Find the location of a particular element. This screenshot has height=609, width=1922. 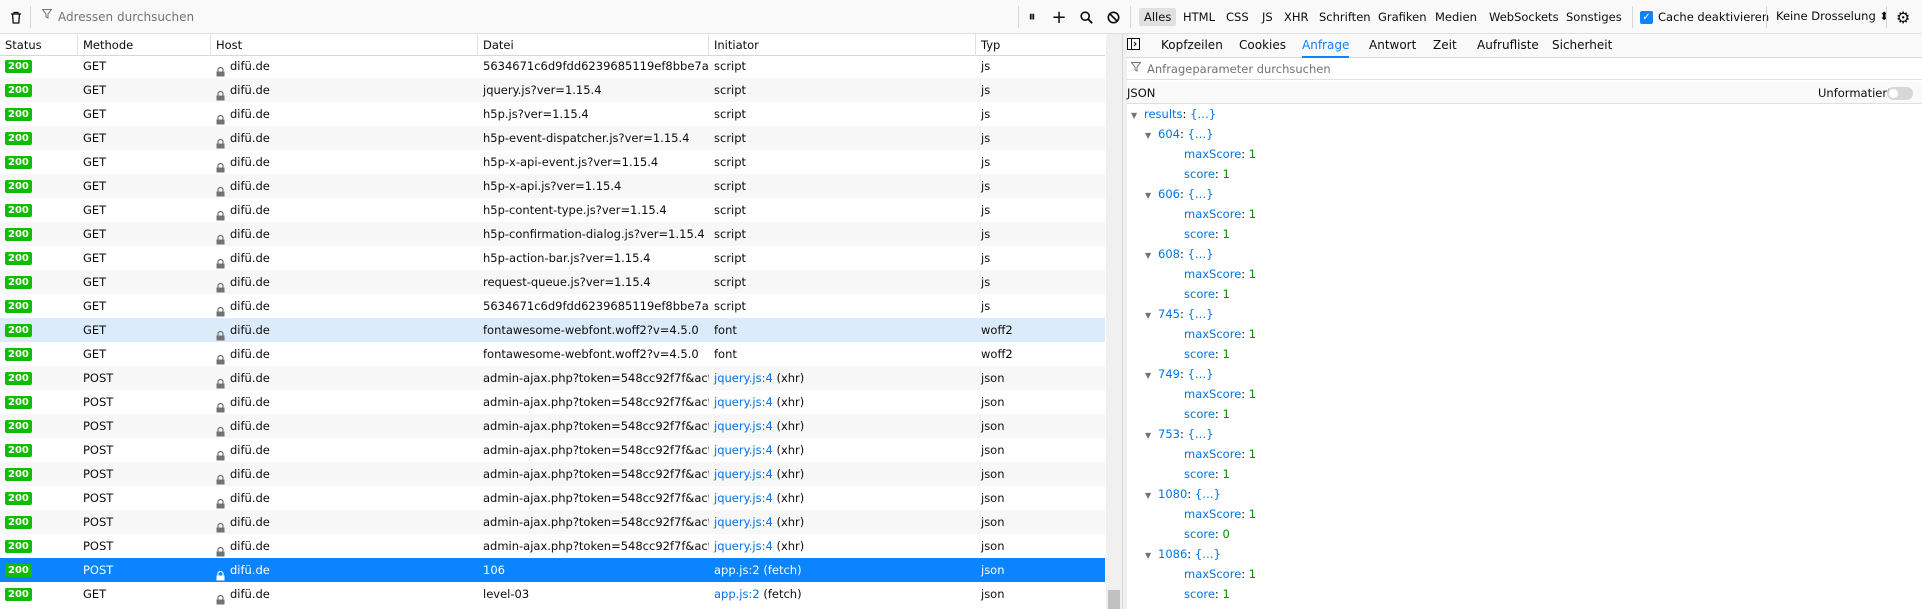

lock-icon is located at coordinates (220, 188).